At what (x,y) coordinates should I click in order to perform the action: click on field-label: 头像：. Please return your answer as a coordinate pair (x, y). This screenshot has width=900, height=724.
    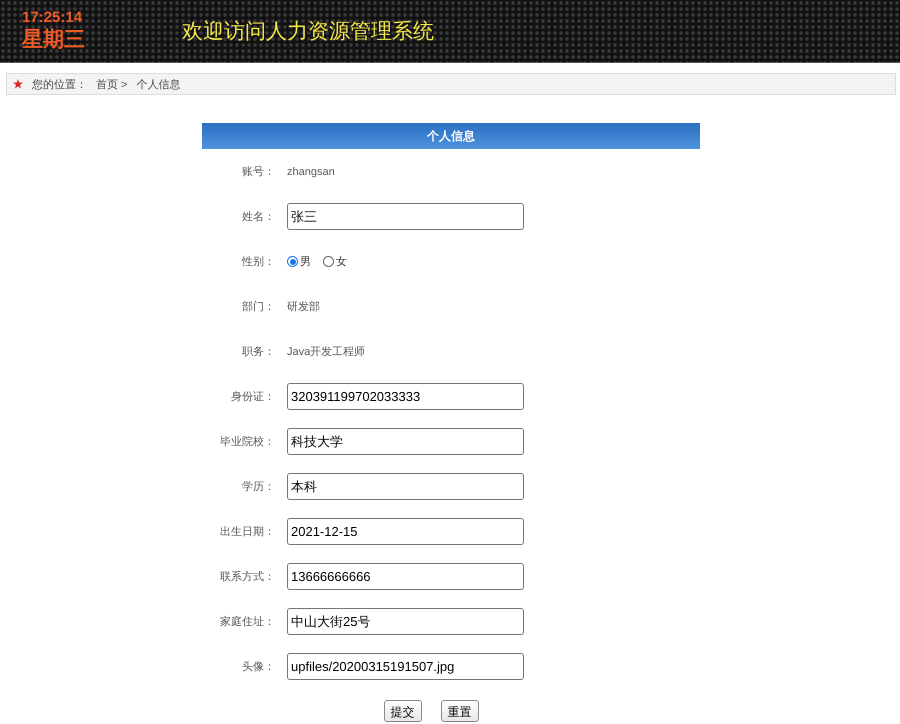
    Looking at the image, I should click on (258, 667).